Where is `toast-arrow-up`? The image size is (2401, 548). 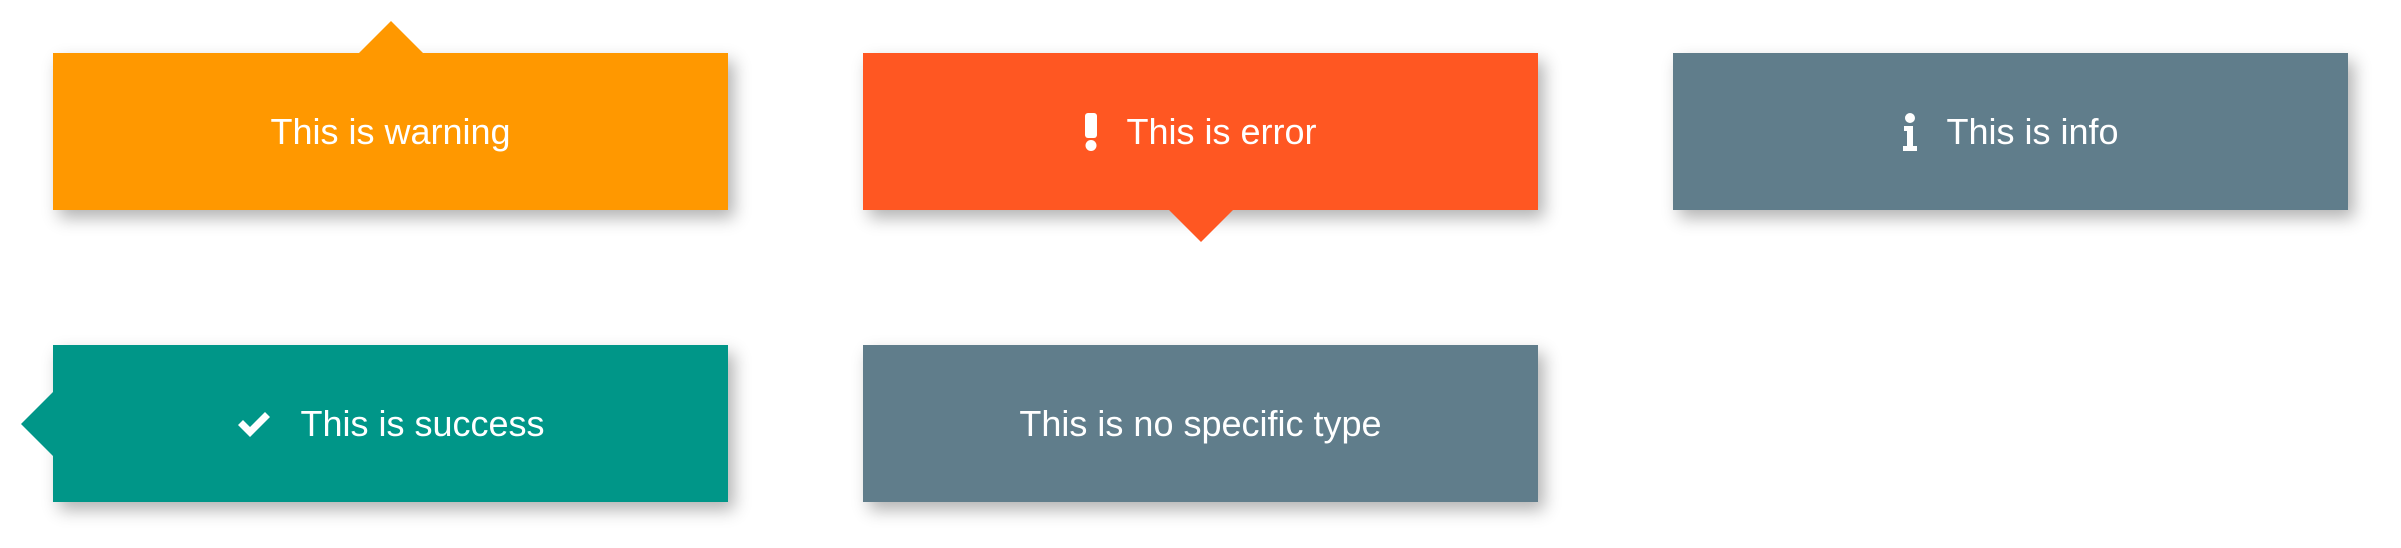 toast-arrow-up is located at coordinates (390, 37).